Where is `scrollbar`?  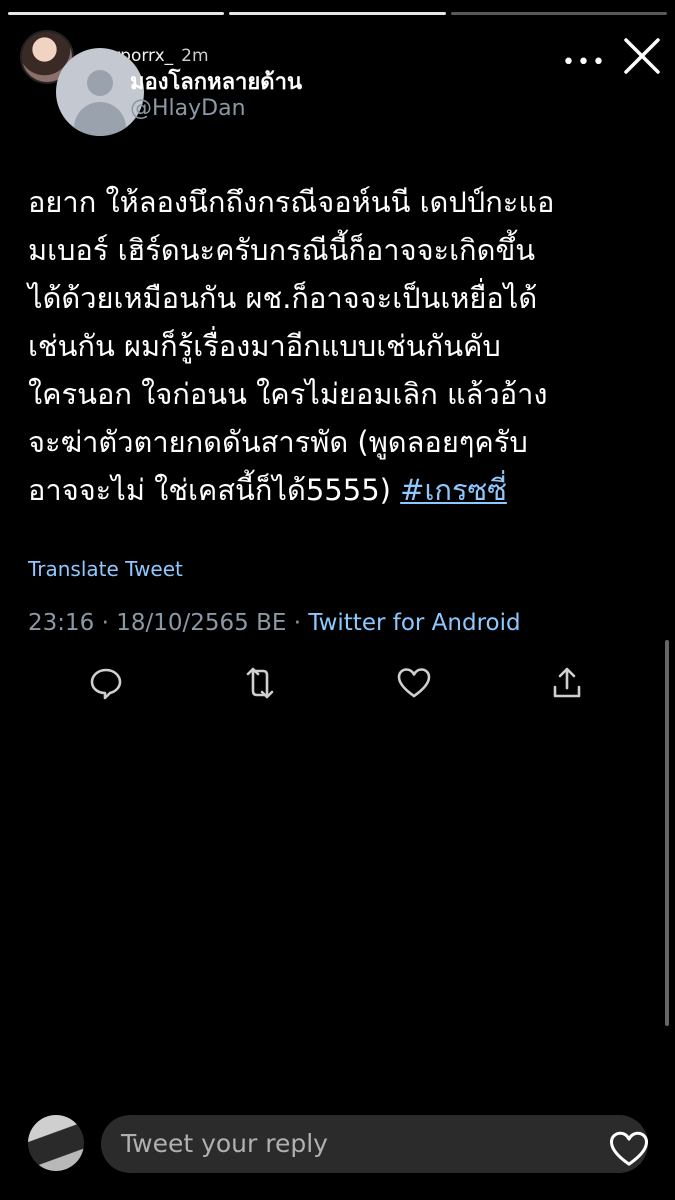
scrollbar is located at coordinates (667, 833).